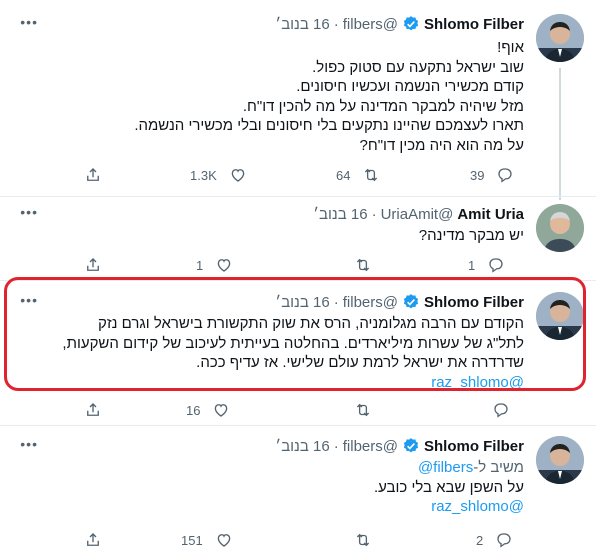 This screenshot has width=596, height=559. Describe the element at coordinates (383, 106) in the screenshot. I see `tweet-line: מזל שיהיה למבקר המדינה על מה להכין דו"ח.` at that location.